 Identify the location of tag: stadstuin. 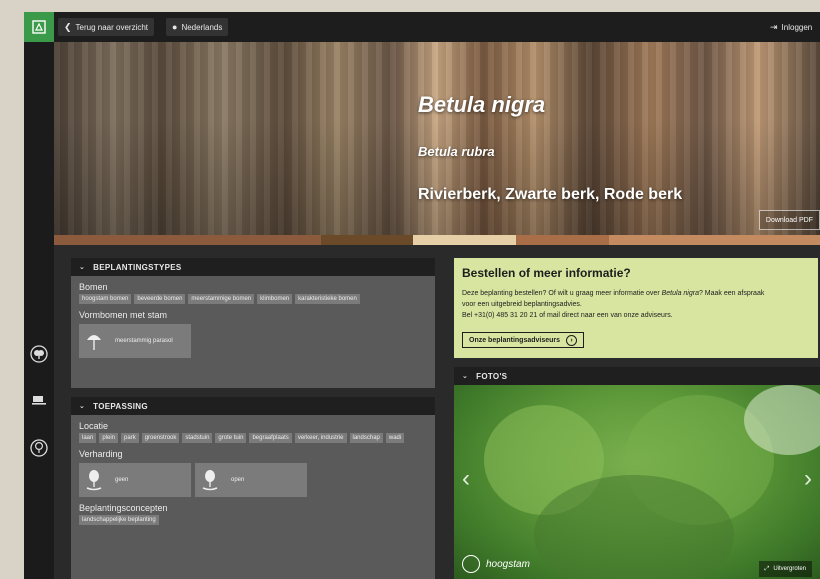
(197, 438).